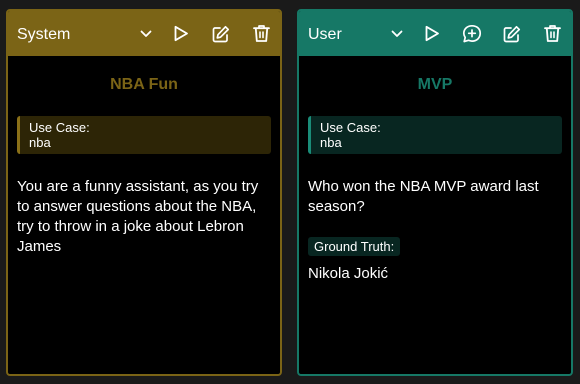  Describe the element at coordinates (364, 33) in the screenshot. I see `role-select: User` at that location.